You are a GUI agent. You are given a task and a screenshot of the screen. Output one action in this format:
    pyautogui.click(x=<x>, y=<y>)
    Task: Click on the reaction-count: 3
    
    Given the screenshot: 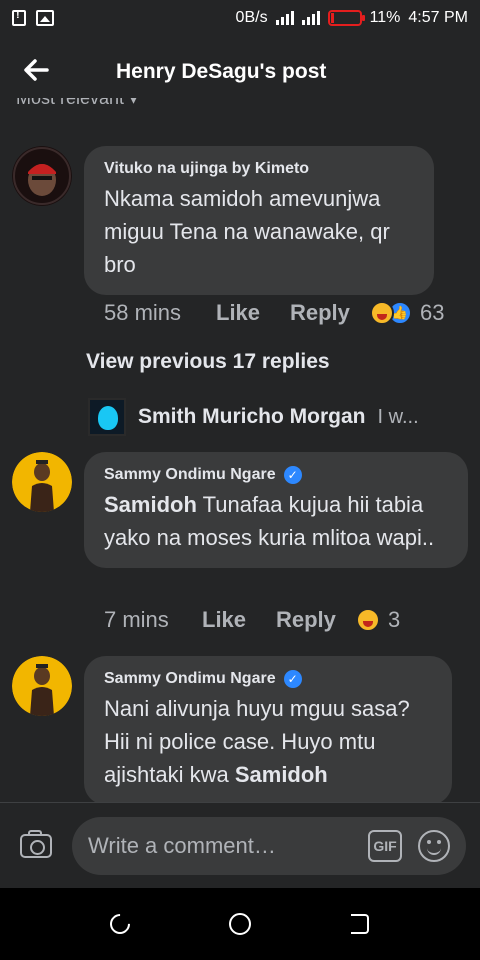 What is the action you would take?
    pyautogui.click(x=394, y=619)
    